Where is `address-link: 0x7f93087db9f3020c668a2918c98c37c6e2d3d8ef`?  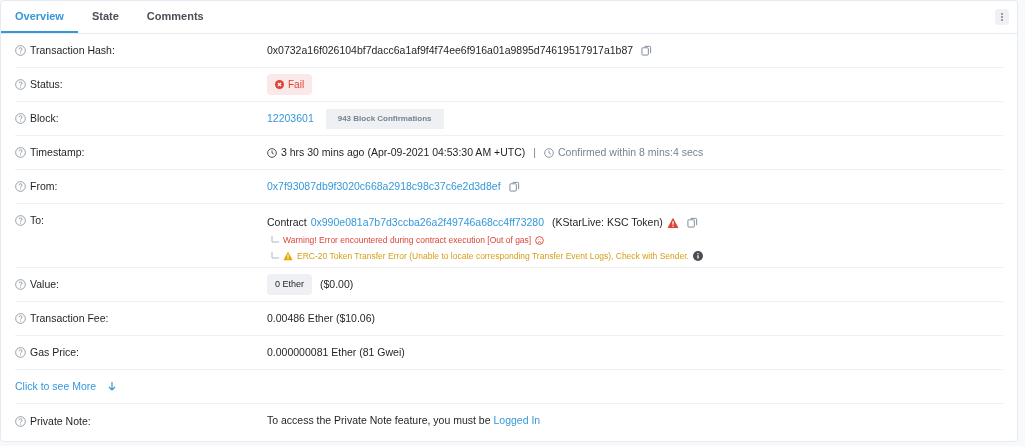 address-link: 0x7f93087db9f3020c668a2918c98c37c6e2d3d8ef is located at coordinates (384, 186).